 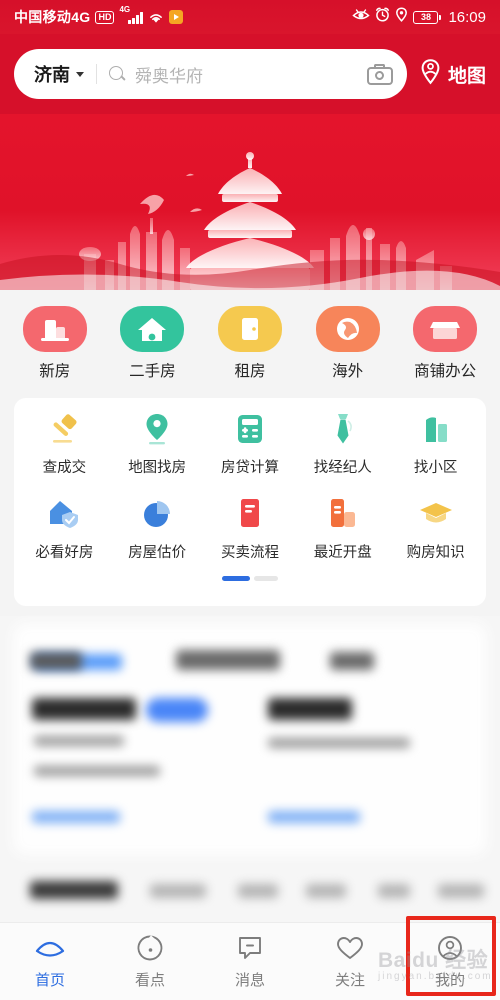 I want to click on bottom-tab-bar: 首页 看点 消息 关注 我的, so click(x=250, y=961).